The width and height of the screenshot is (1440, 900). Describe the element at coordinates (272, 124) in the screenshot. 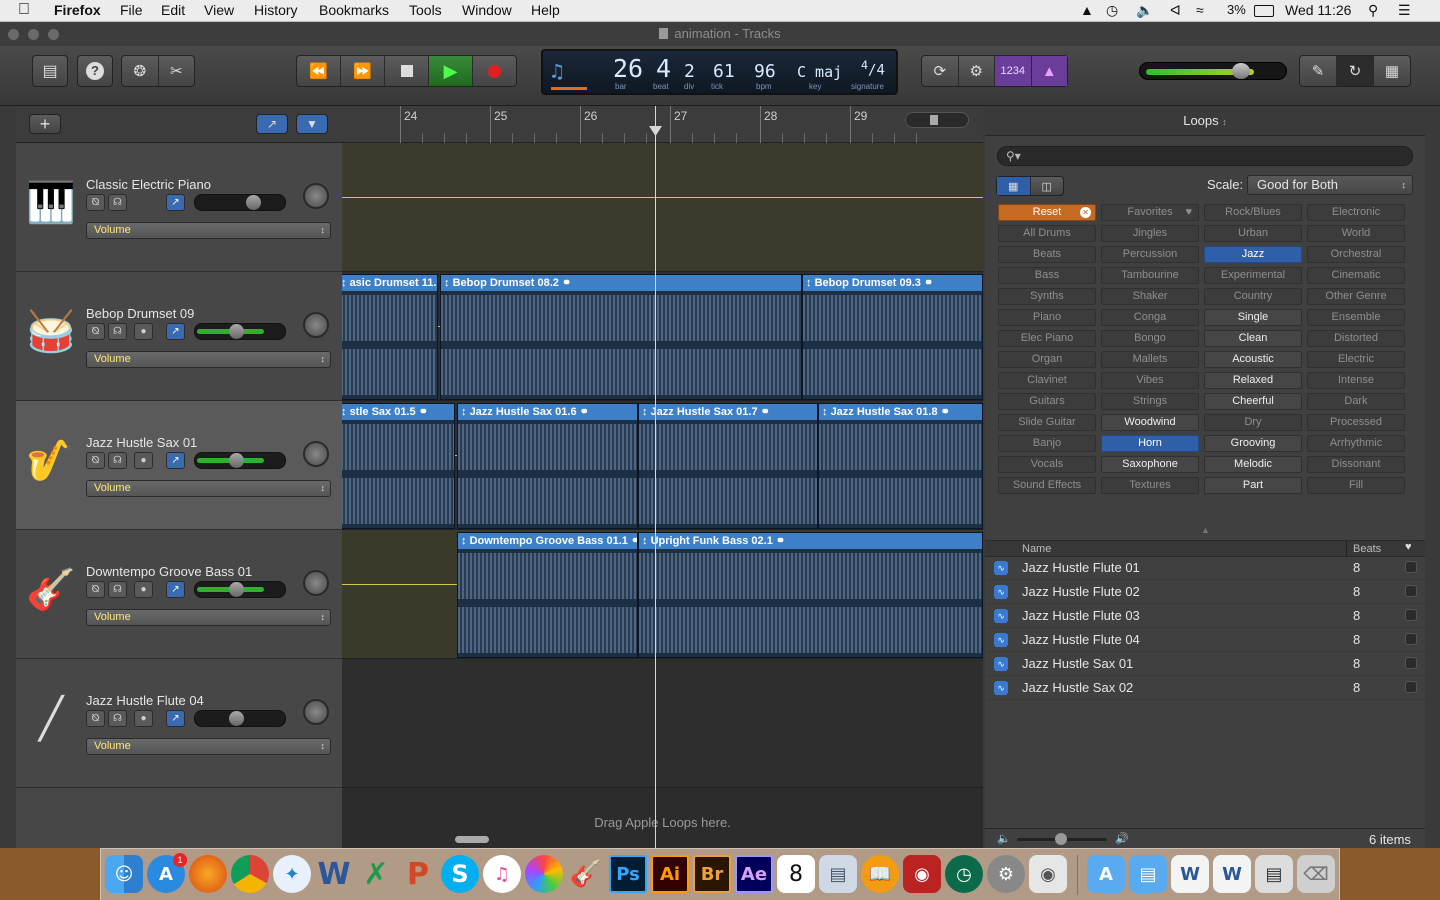

I see `show-automation-button: ↗` at that location.